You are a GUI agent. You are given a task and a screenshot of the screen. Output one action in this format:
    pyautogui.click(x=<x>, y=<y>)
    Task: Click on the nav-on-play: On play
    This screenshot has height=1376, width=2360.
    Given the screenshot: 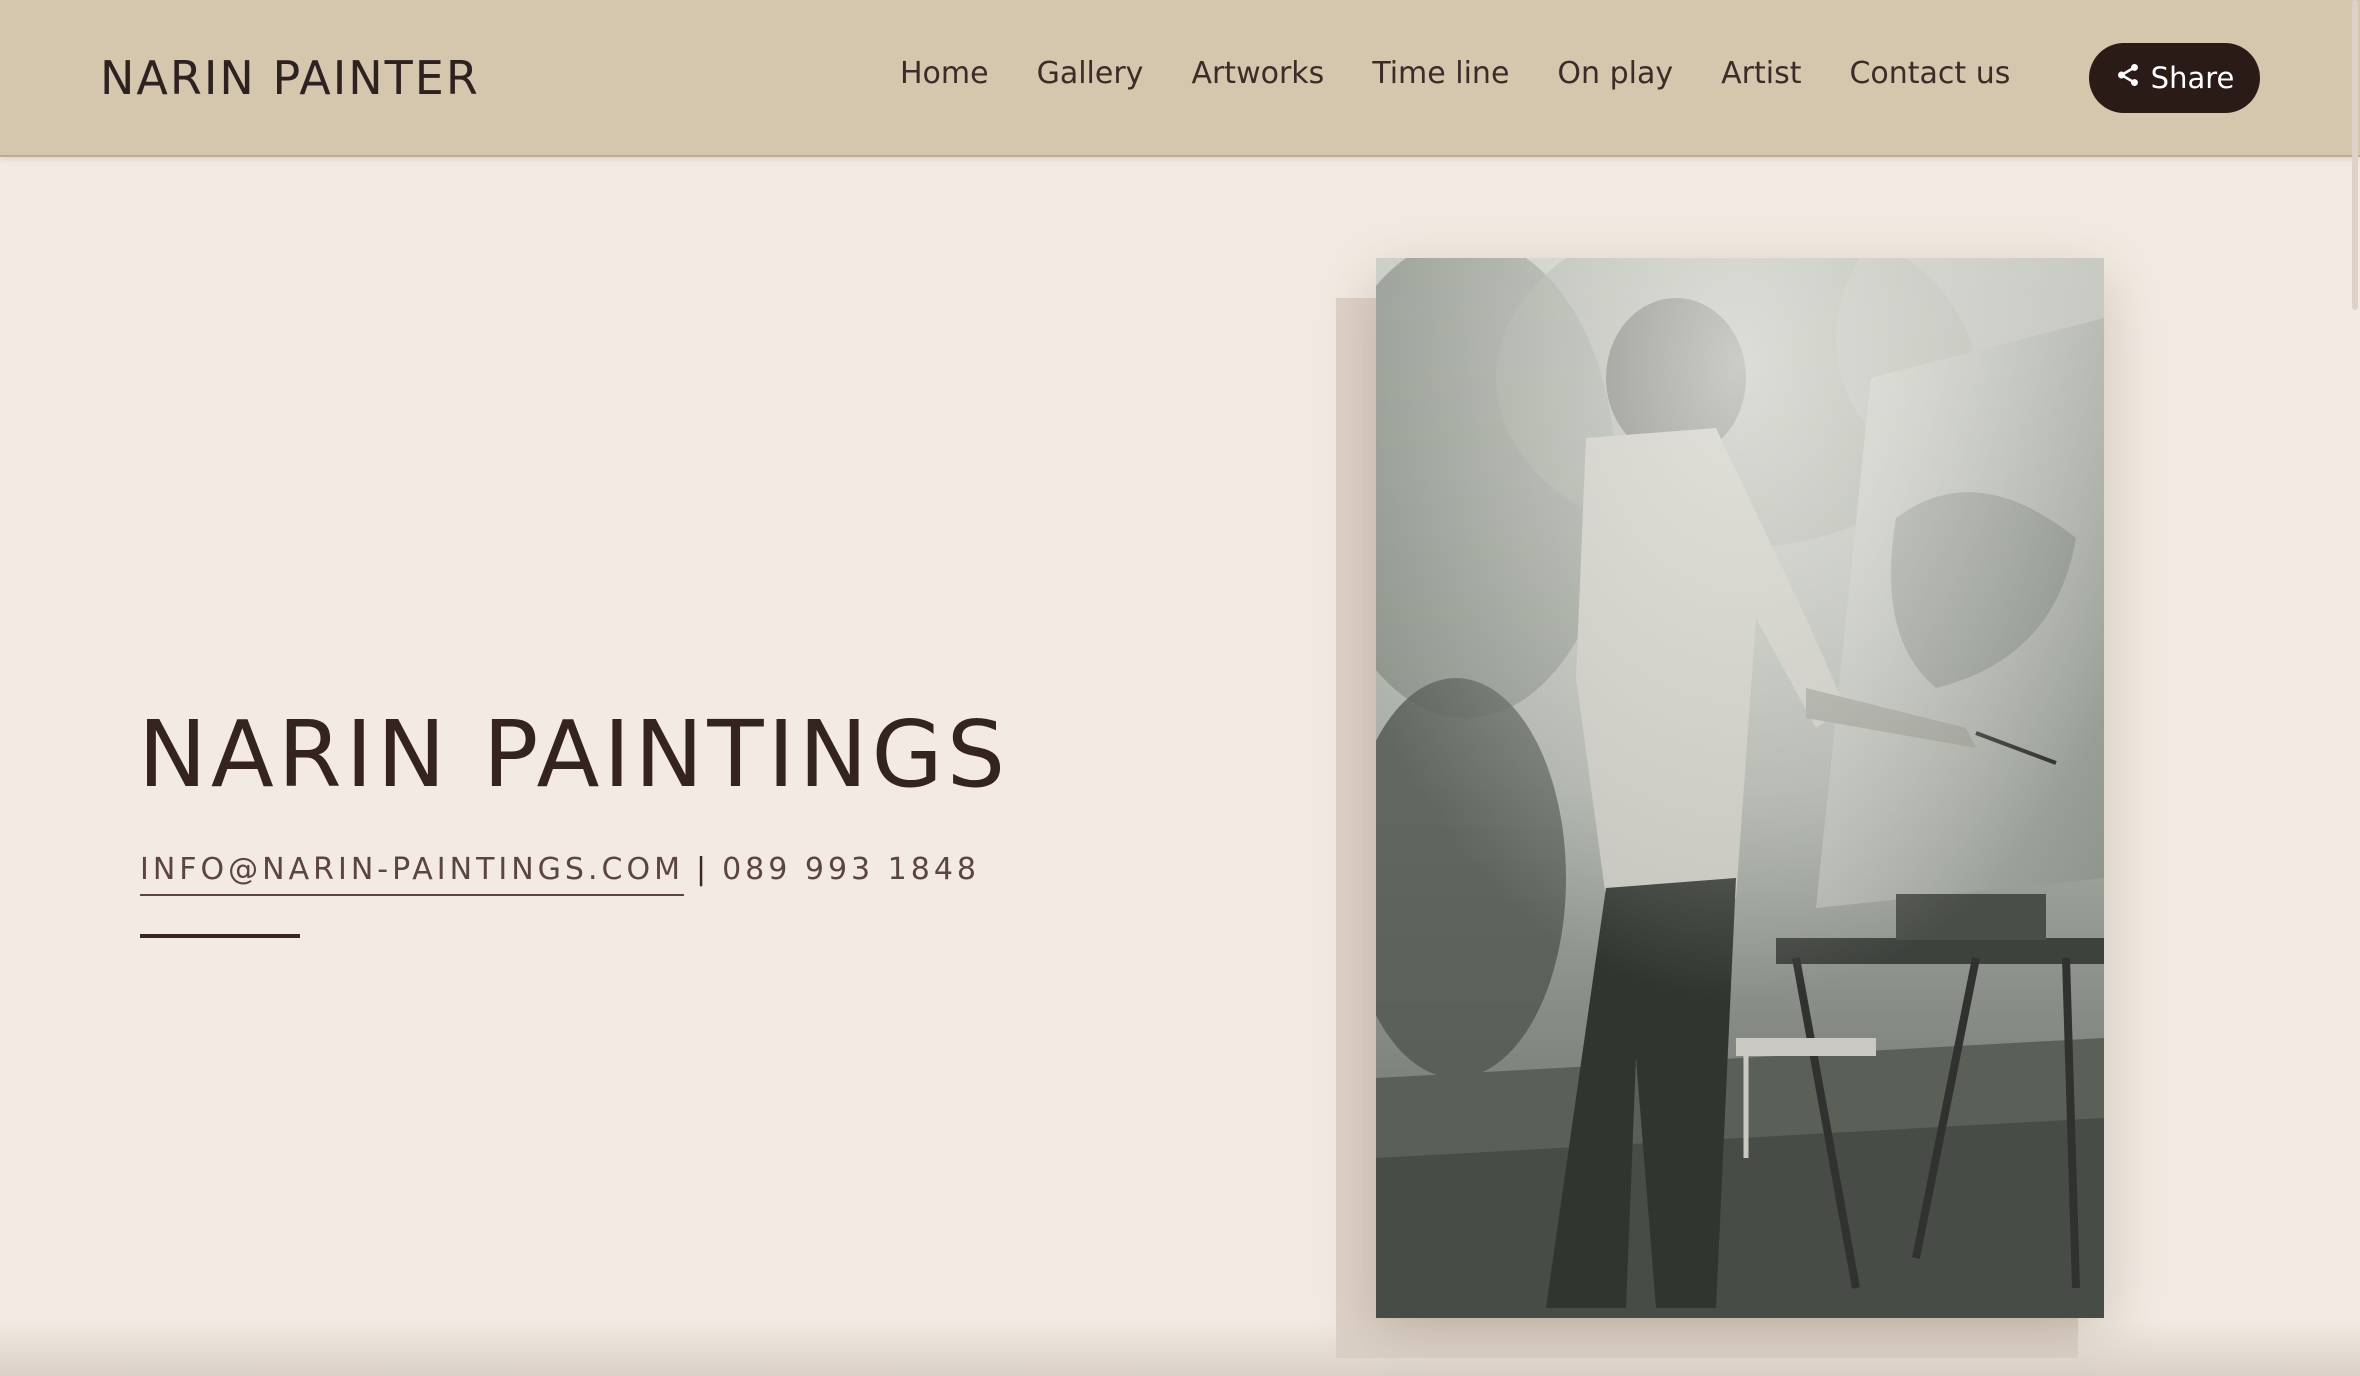 What is the action you would take?
    pyautogui.click(x=1615, y=74)
    